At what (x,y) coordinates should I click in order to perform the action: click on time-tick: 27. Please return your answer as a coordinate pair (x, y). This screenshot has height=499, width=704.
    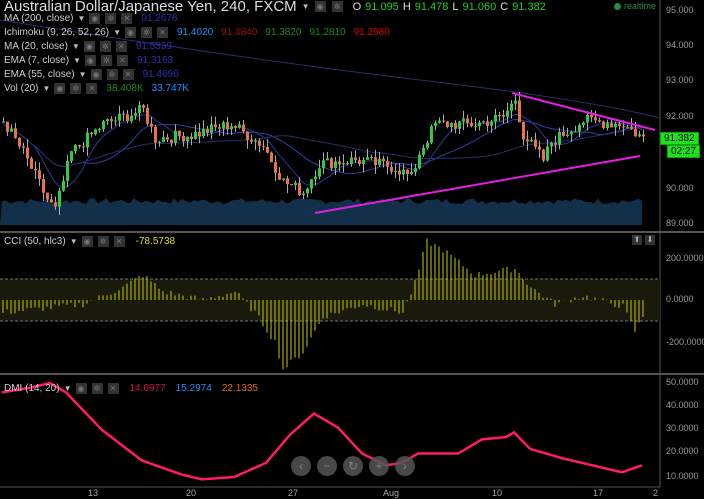
    Looking at the image, I should click on (293, 493).